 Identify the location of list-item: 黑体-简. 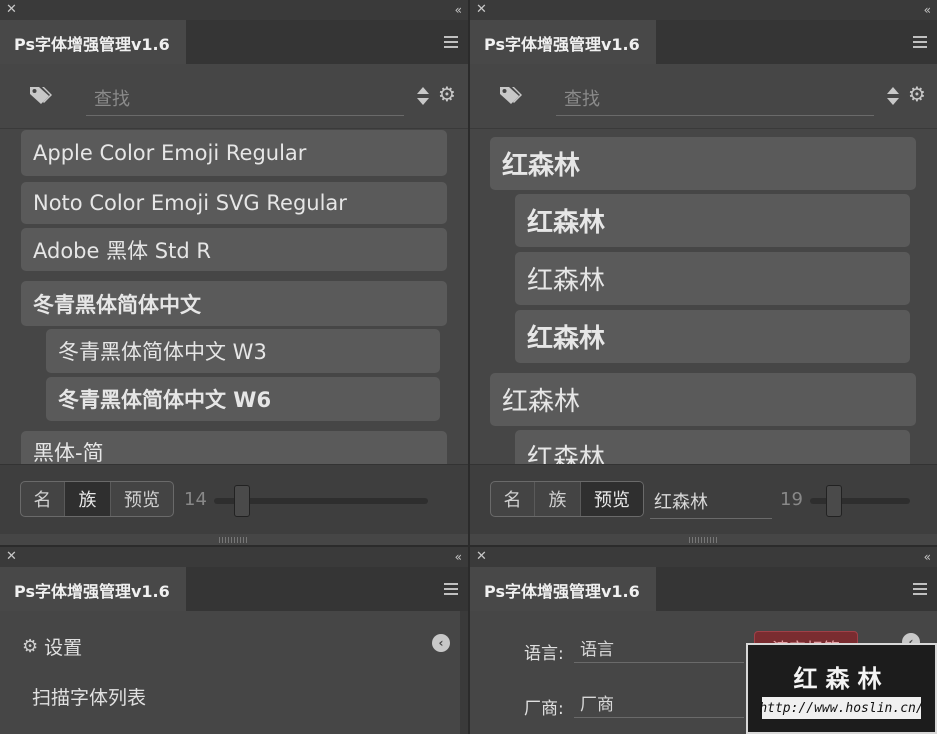
(234, 447).